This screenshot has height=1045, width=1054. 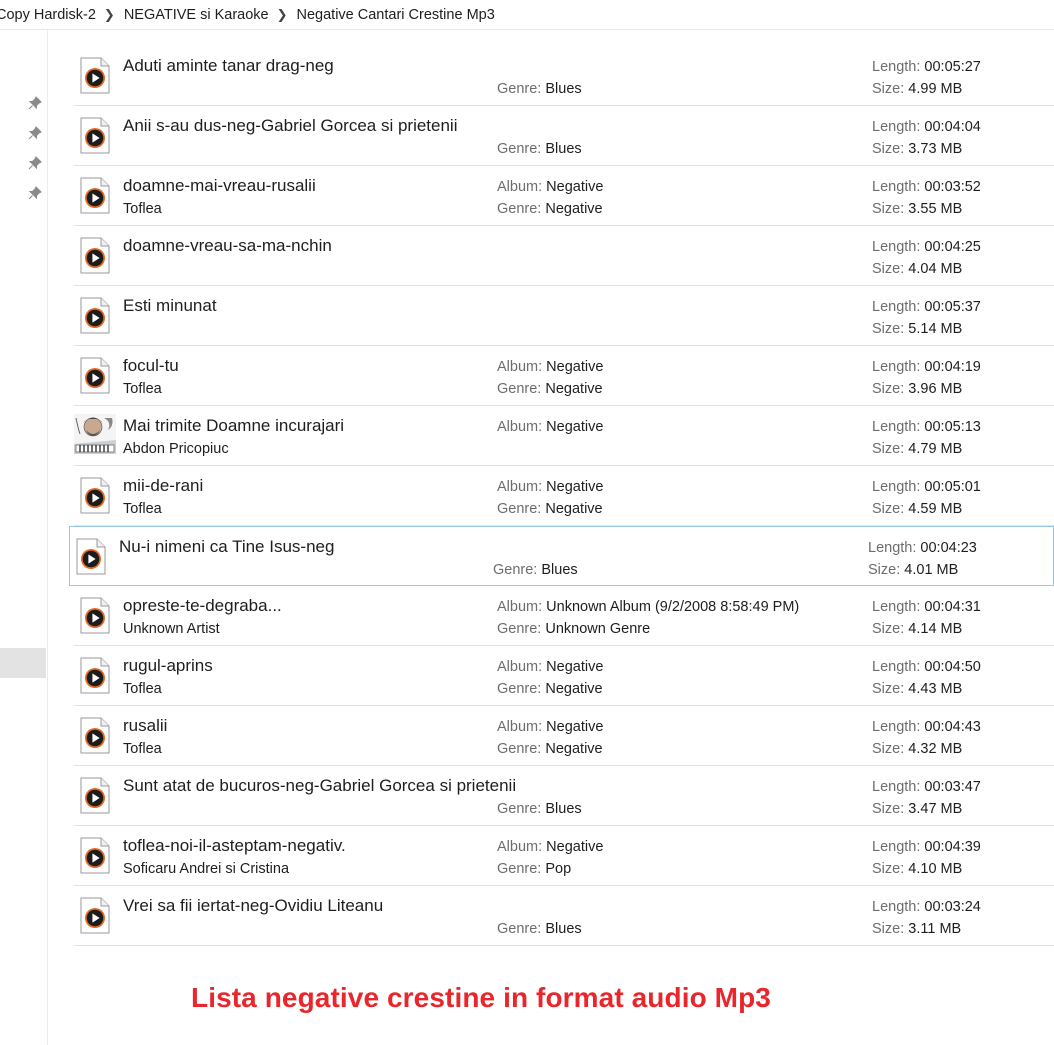 I want to click on file-artist: Abdon Pricopiuc, so click(x=176, y=449).